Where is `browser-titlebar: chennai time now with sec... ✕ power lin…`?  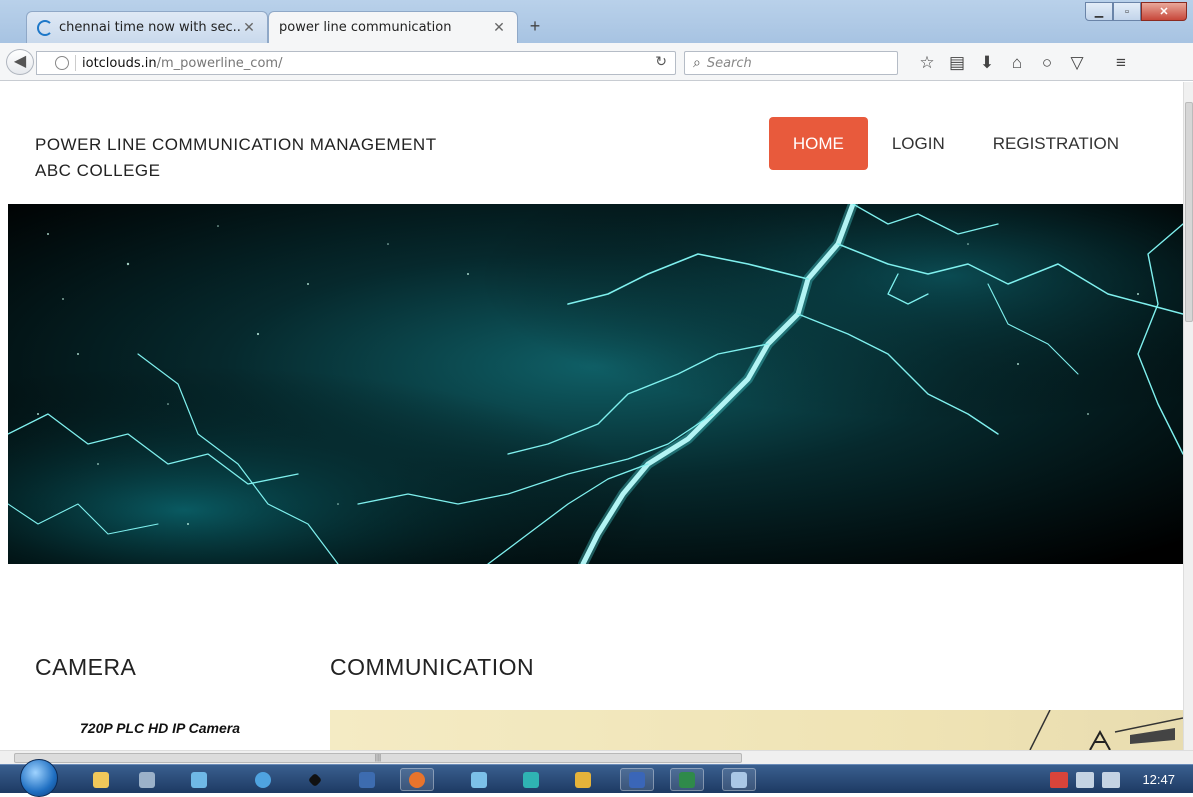 browser-titlebar: chennai time now with sec... ✕ power lin… is located at coordinates (596, 21).